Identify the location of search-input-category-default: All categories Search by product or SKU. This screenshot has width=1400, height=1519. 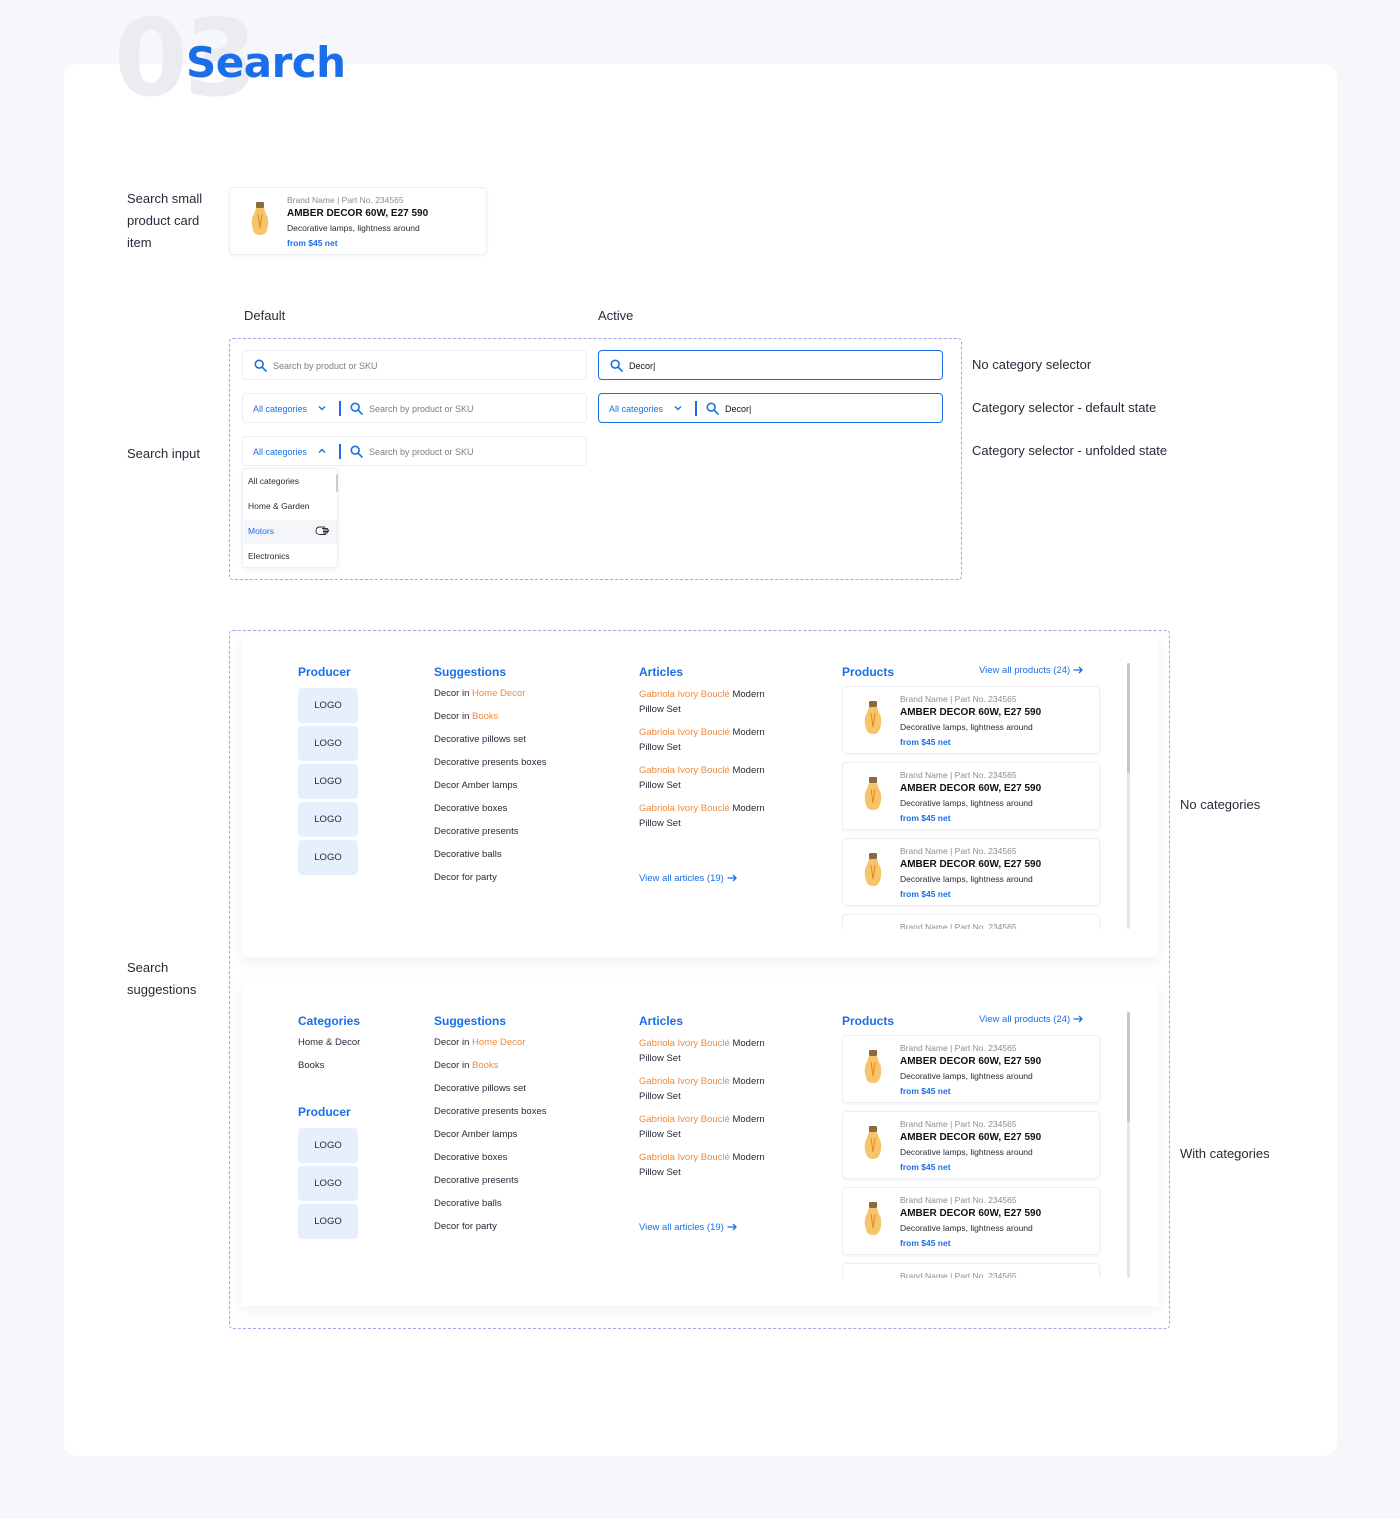
(414, 408).